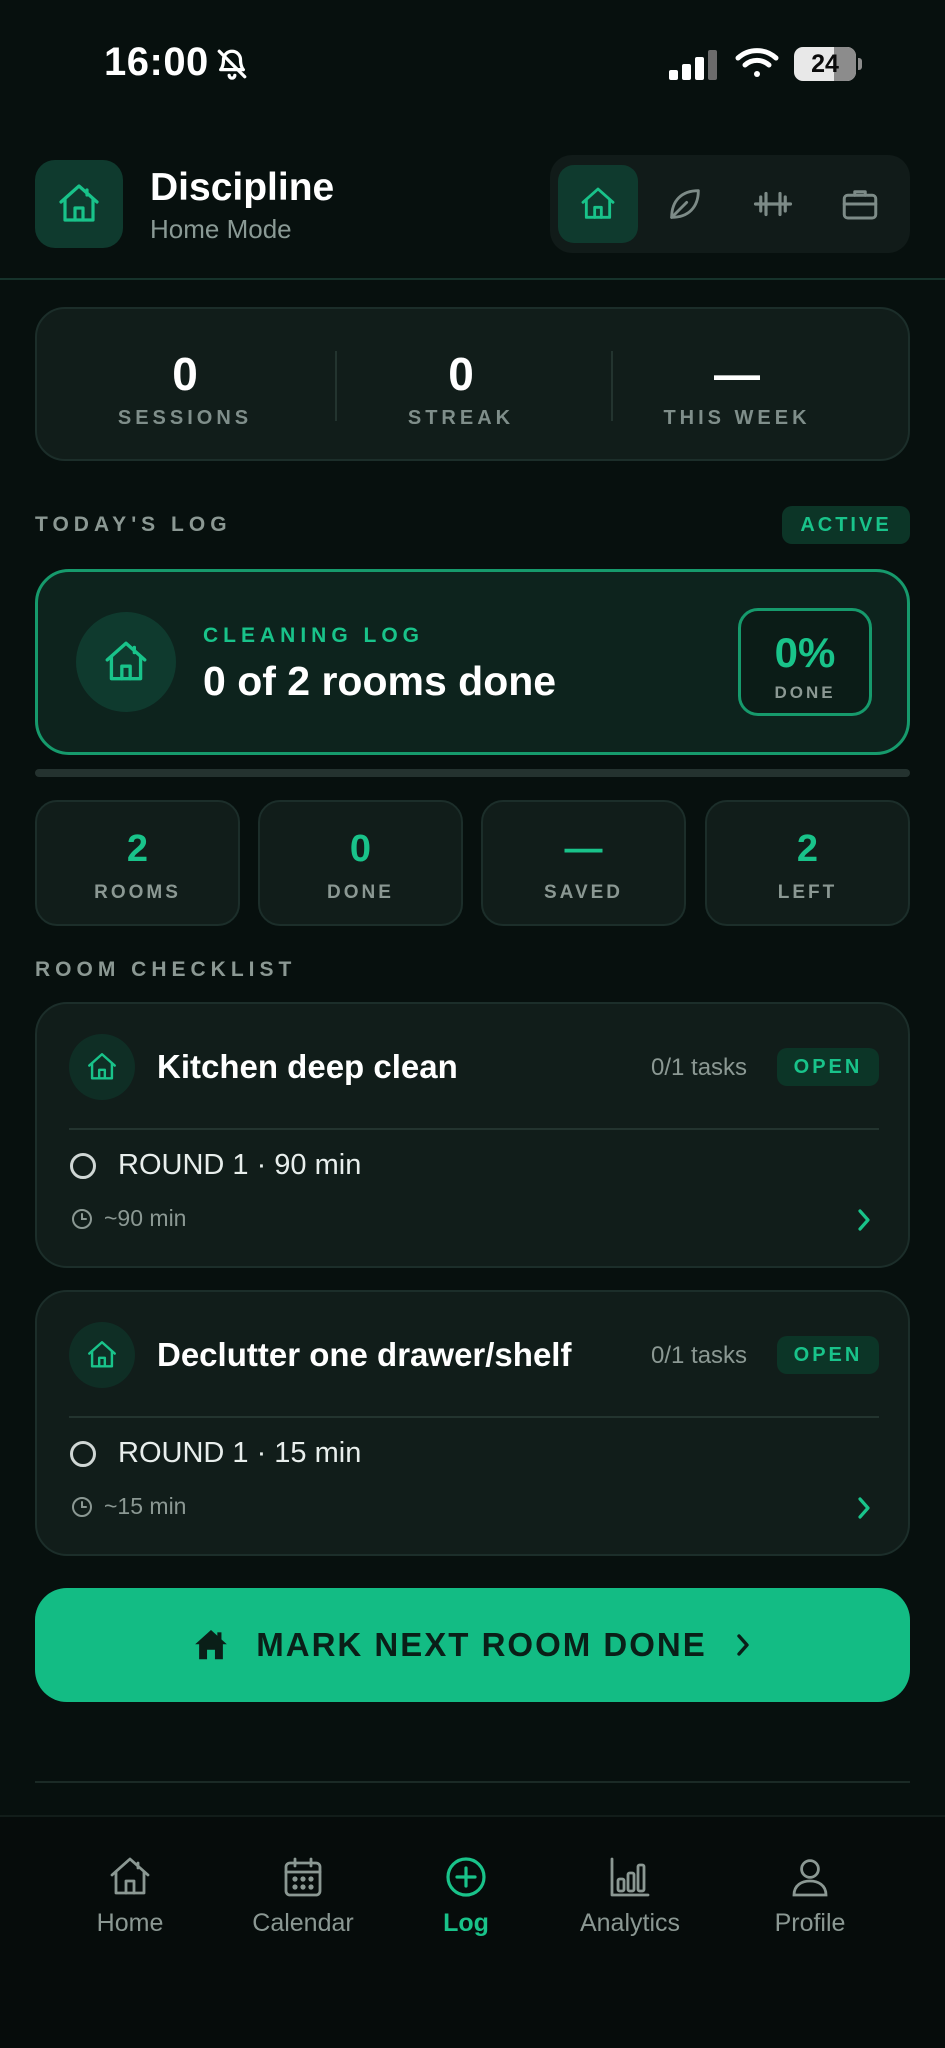 The image size is (945, 2048). Describe the element at coordinates (583, 892) in the screenshot. I see `mini-stat-label: SAVED` at that location.